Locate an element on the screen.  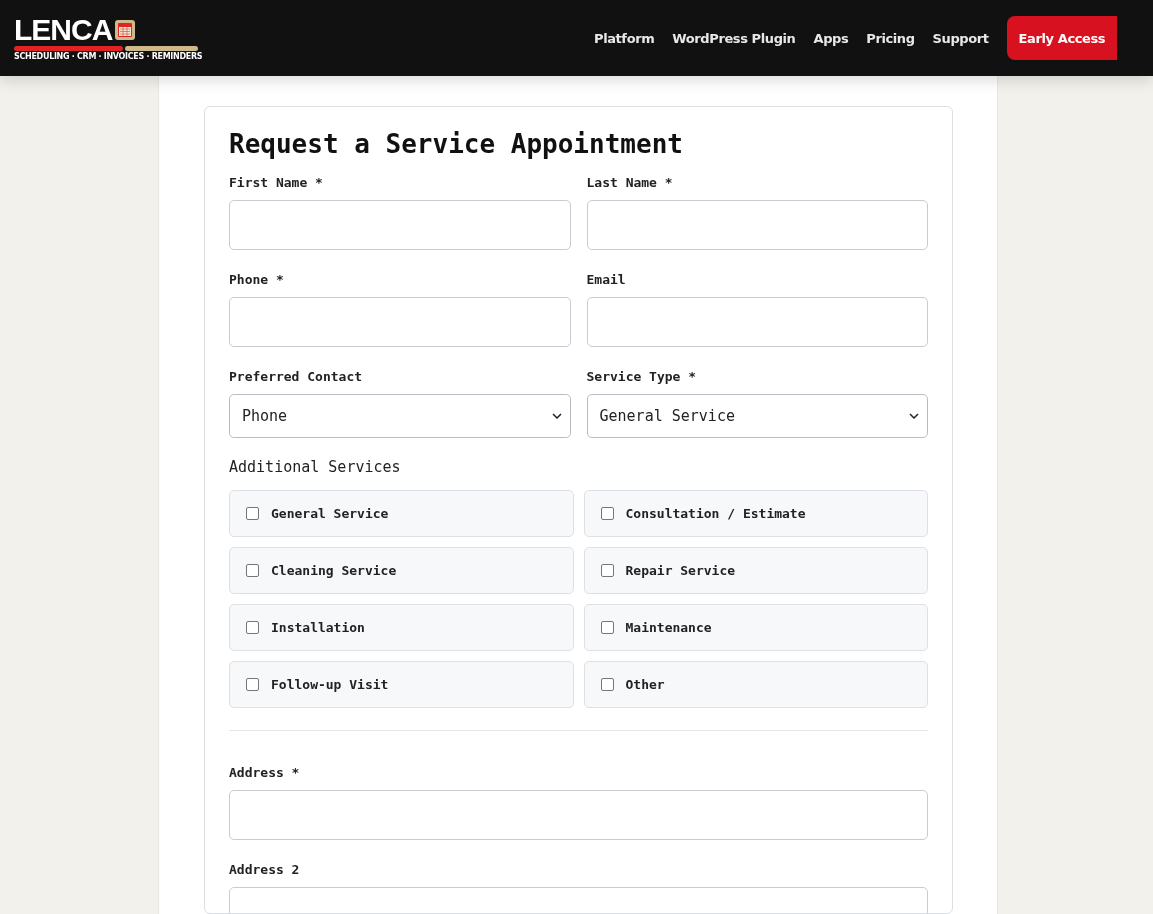
early-access-button: Early Access is located at coordinates (1062, 38).